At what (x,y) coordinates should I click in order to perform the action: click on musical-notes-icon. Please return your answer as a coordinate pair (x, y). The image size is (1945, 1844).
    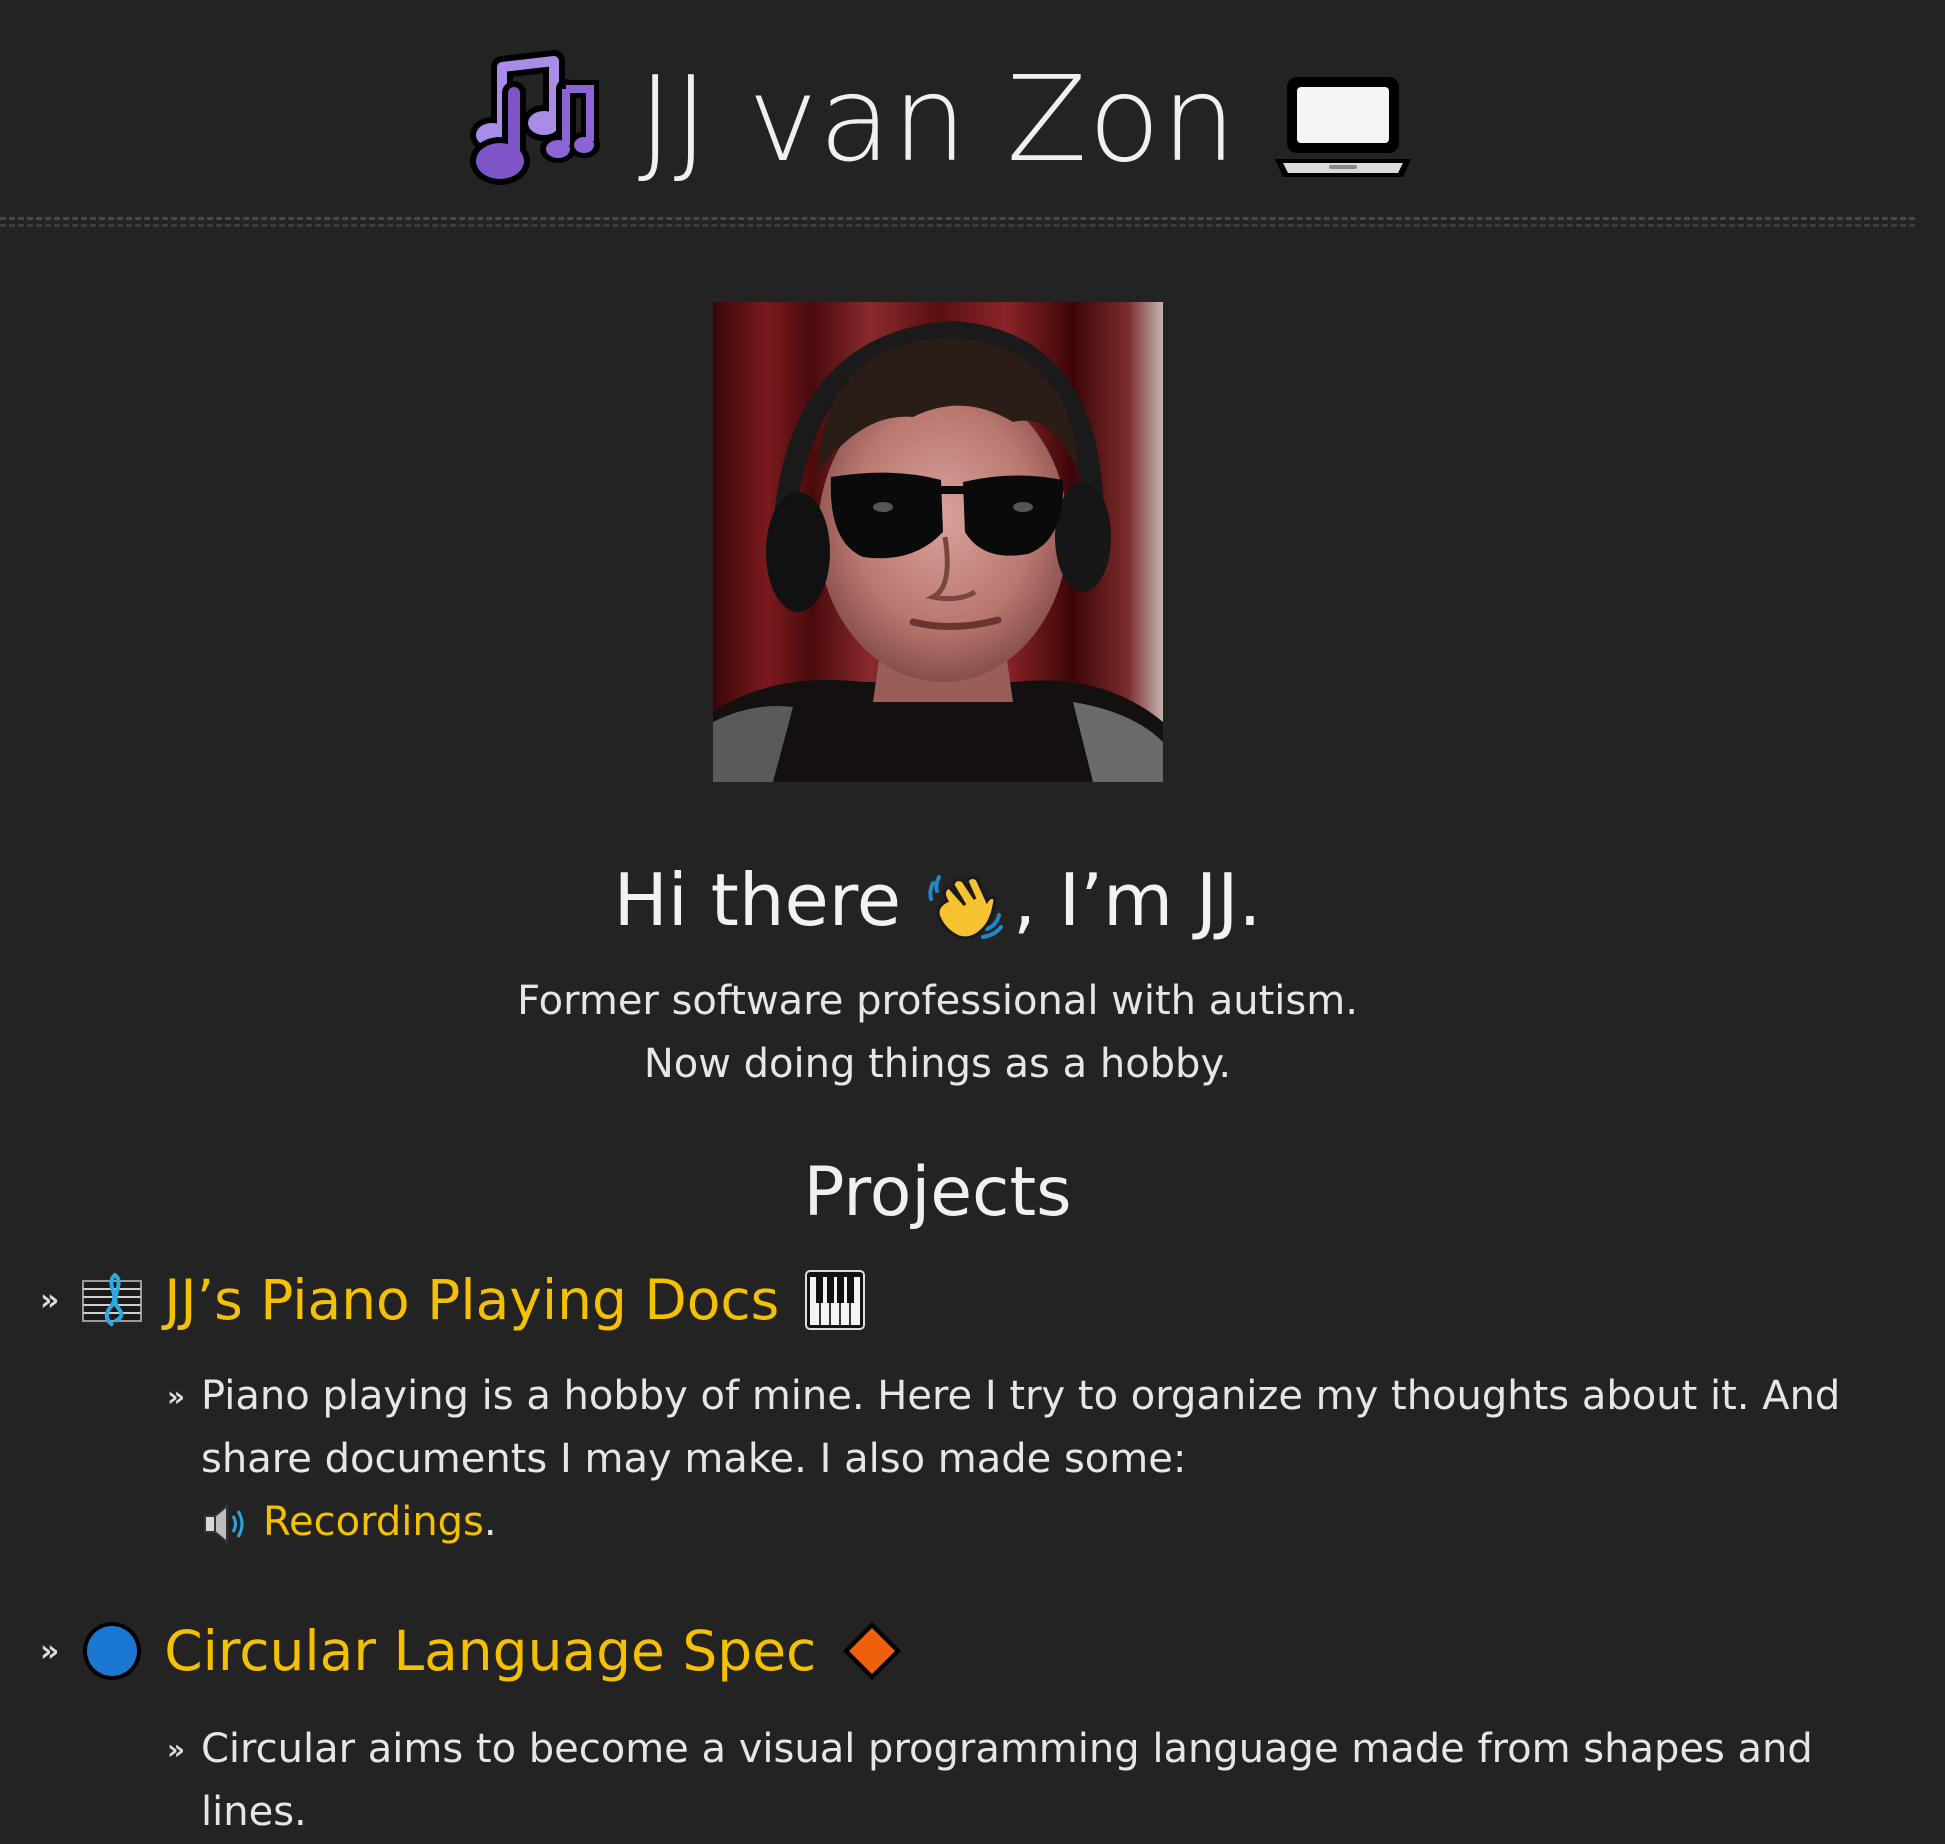
    Looking at the image, I should click on (532, 119).